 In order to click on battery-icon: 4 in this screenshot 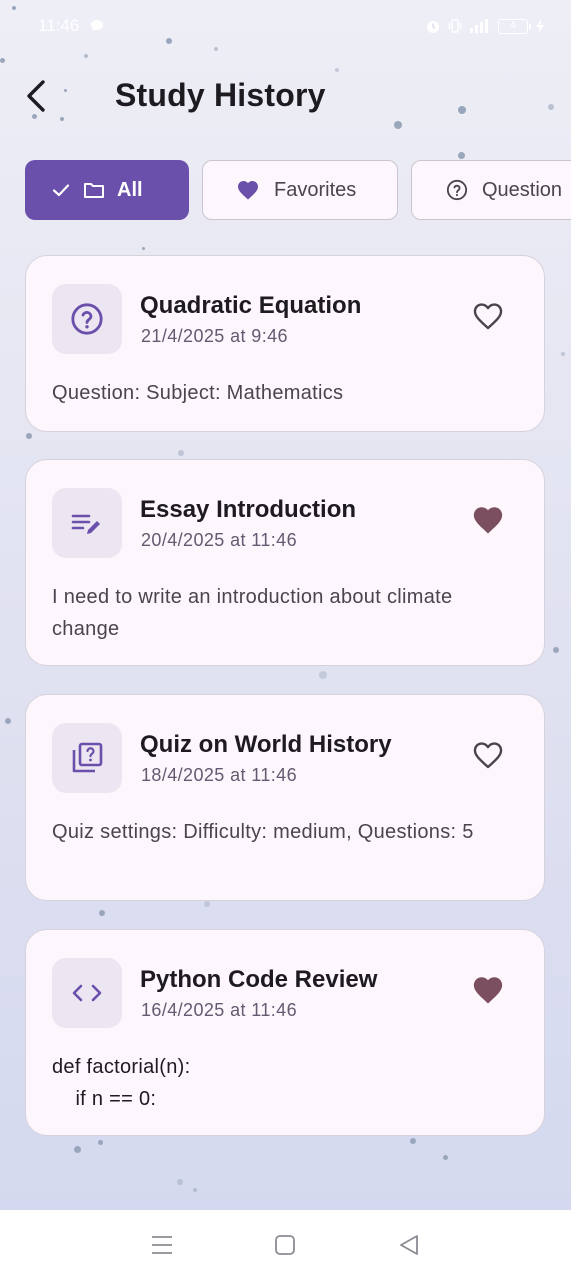, I will do `click(514, 26)`.